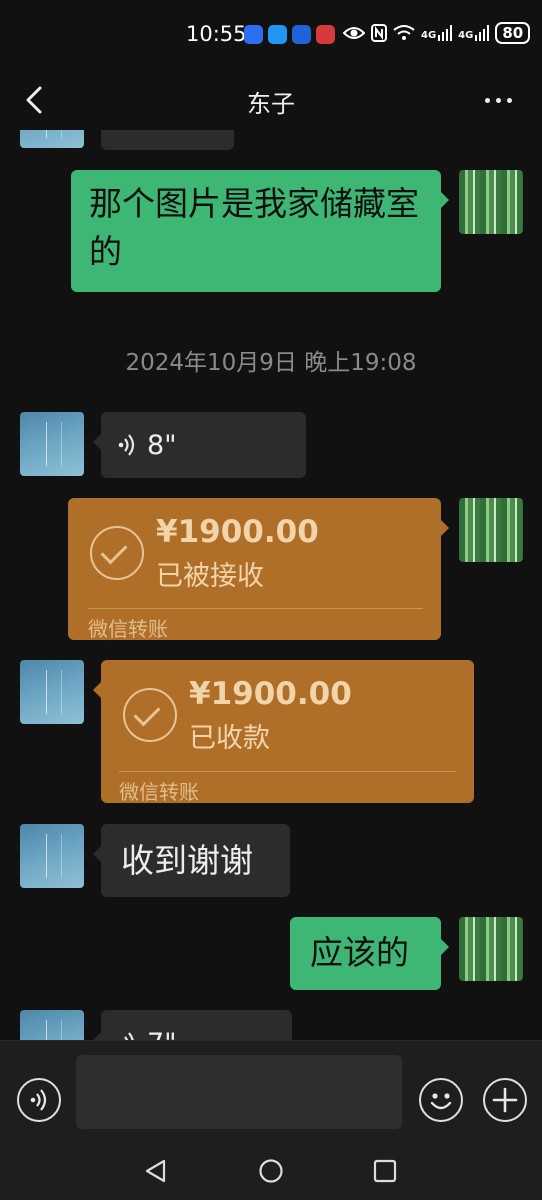 The image size is (542, 1200). I want to click on more-icon, so click(498, 100).